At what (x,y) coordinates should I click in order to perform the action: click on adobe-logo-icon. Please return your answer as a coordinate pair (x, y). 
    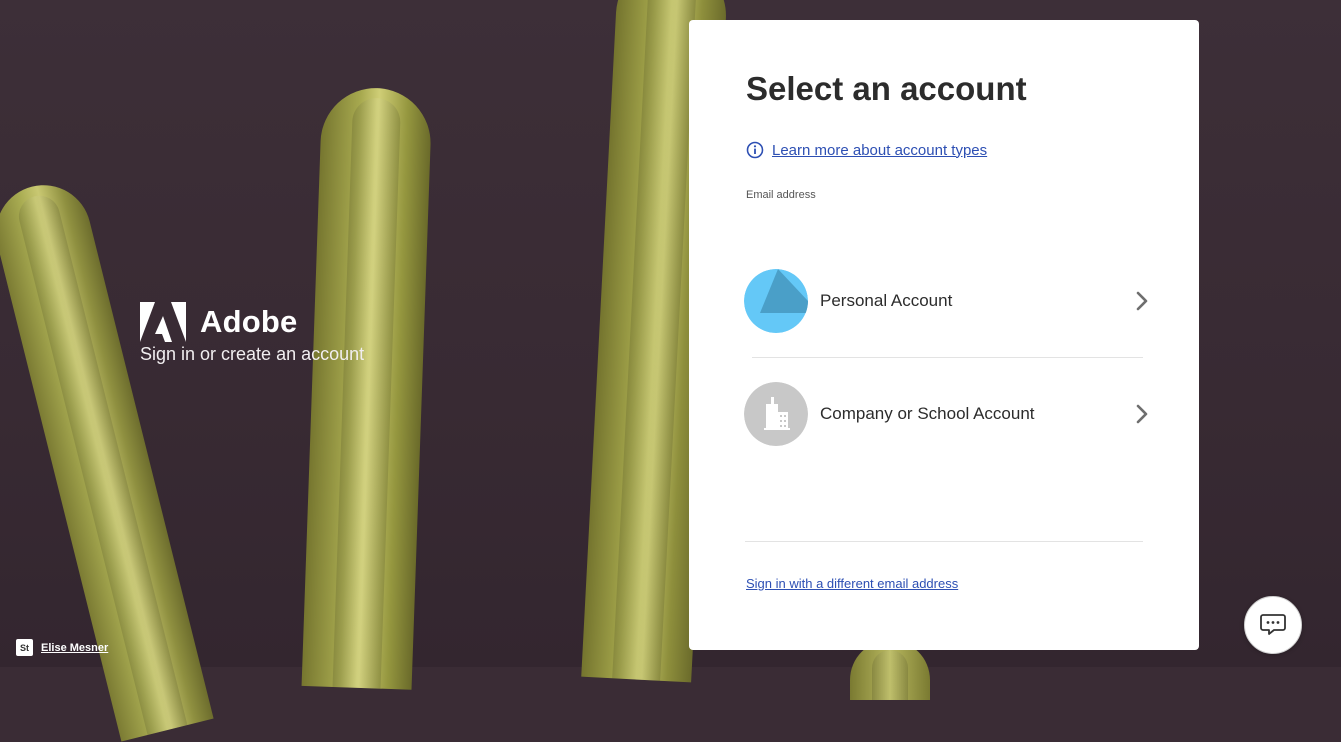
    Looking at the image, I should click on (163, 322).